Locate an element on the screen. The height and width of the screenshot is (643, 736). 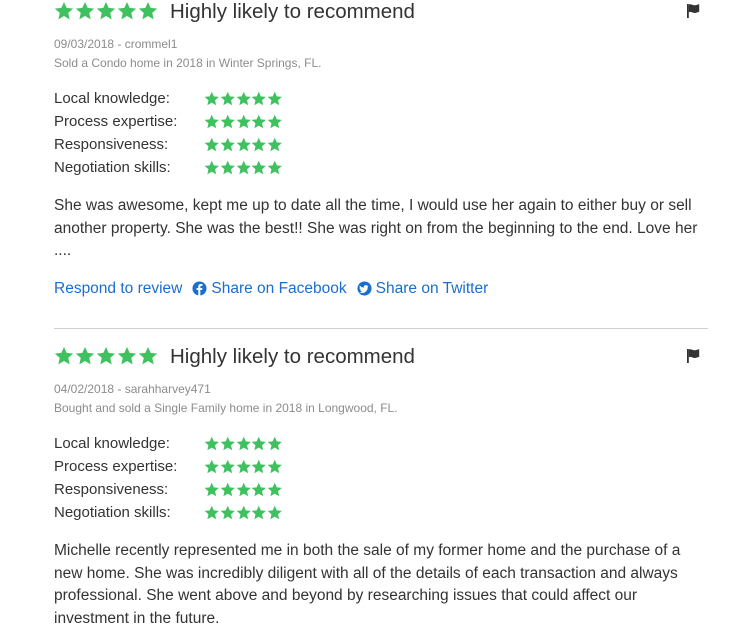
respond-to-review-link: Respond to review is located at coordinates (118, 289).